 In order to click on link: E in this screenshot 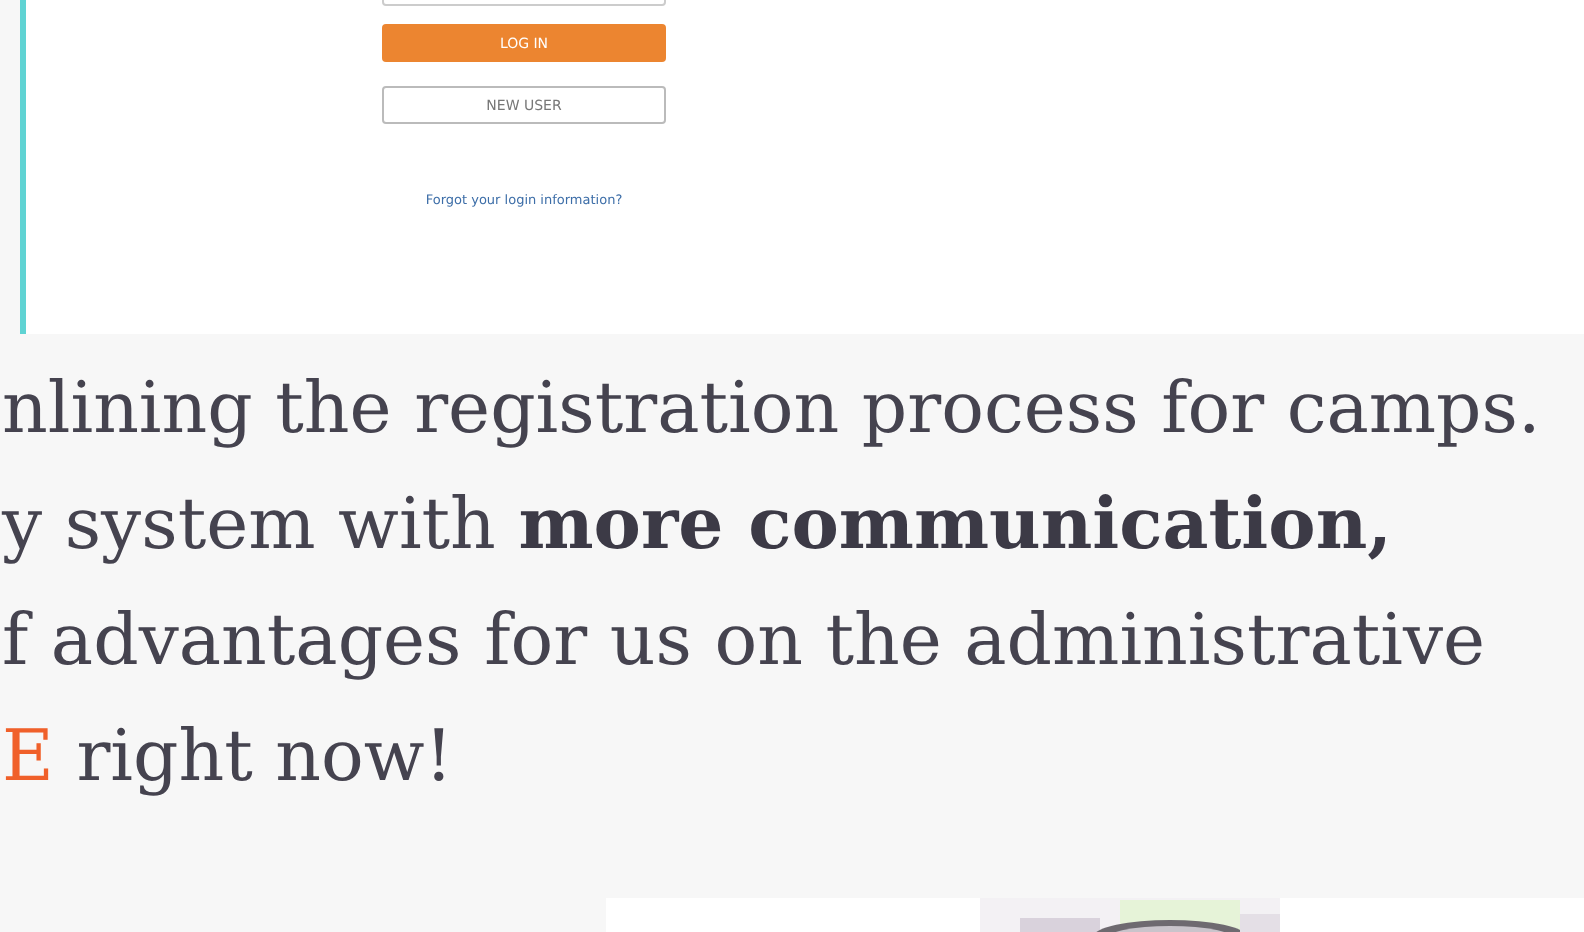, I will do `click(28, 757)`.